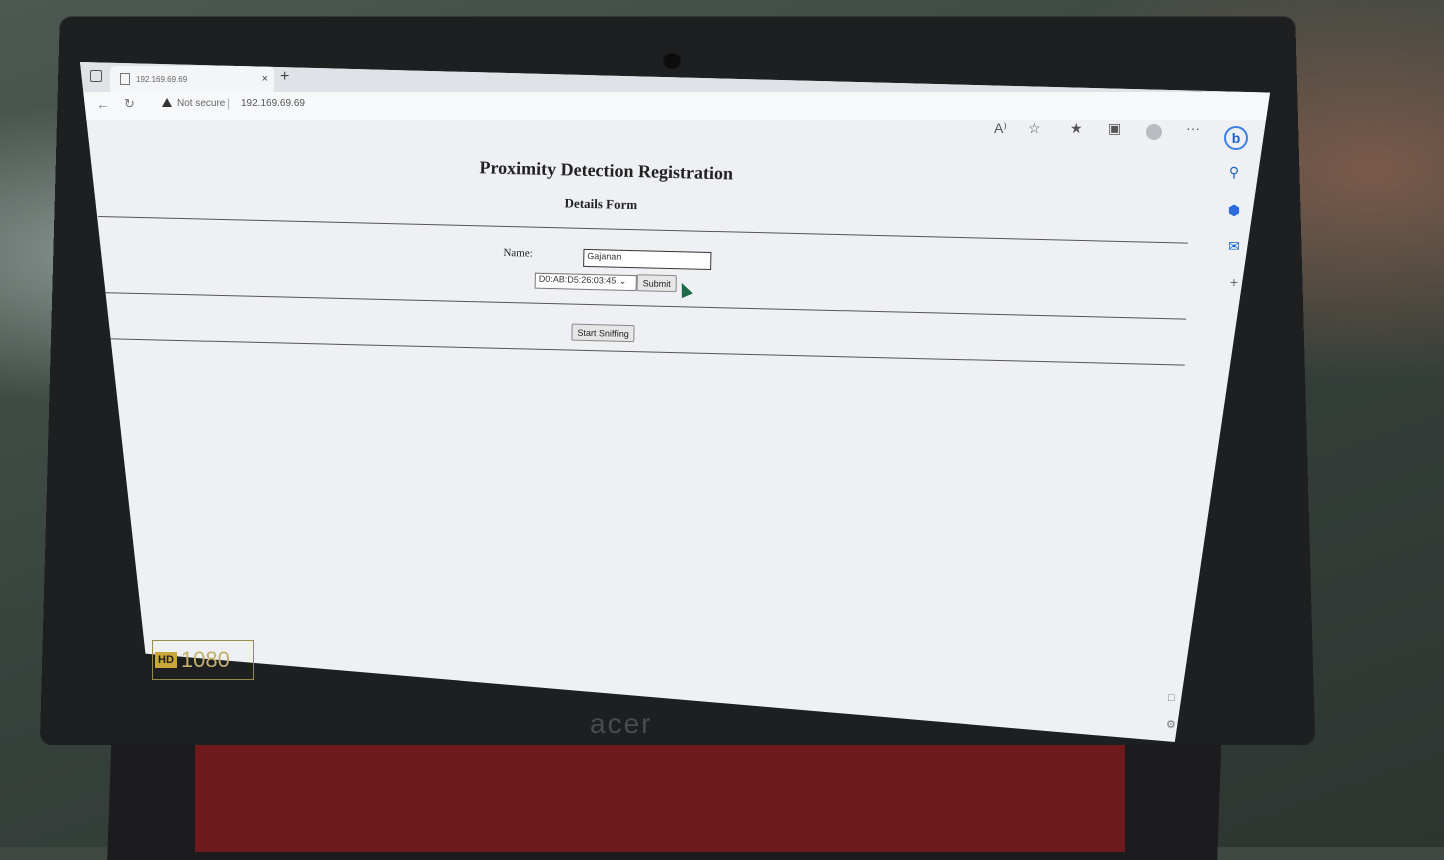 Image resolution: width=1444 pixels, height=860 pixels. Describe the element at coordinates (1193, 128) in the screenshot. I see `more-menu-icon: ···` at that location.